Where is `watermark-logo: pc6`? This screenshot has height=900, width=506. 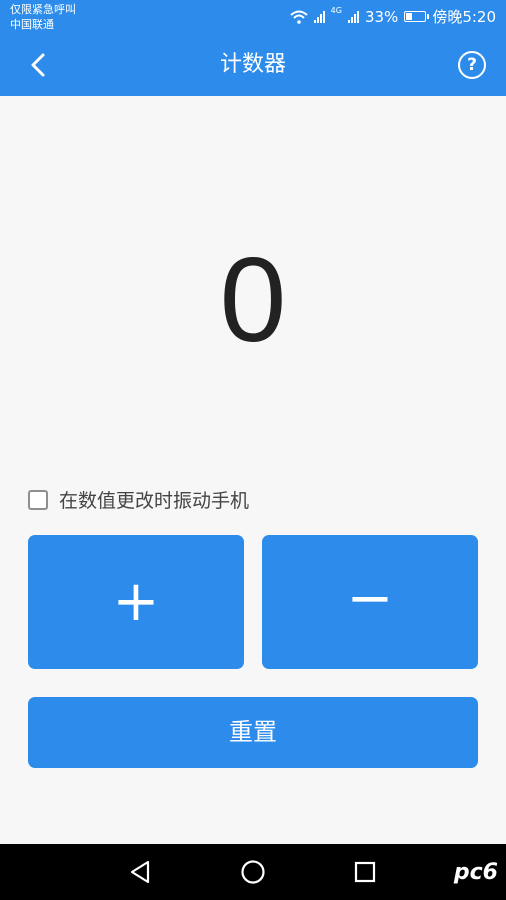 watermark-logo: pc6 is located at coordinates (475, 872).